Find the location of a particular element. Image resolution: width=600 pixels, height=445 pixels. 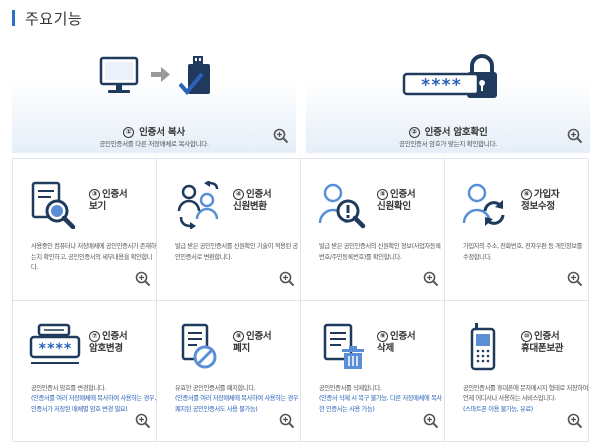

feature-title: ④ 인증서 신원변환 is located at coordinates (266, 201).